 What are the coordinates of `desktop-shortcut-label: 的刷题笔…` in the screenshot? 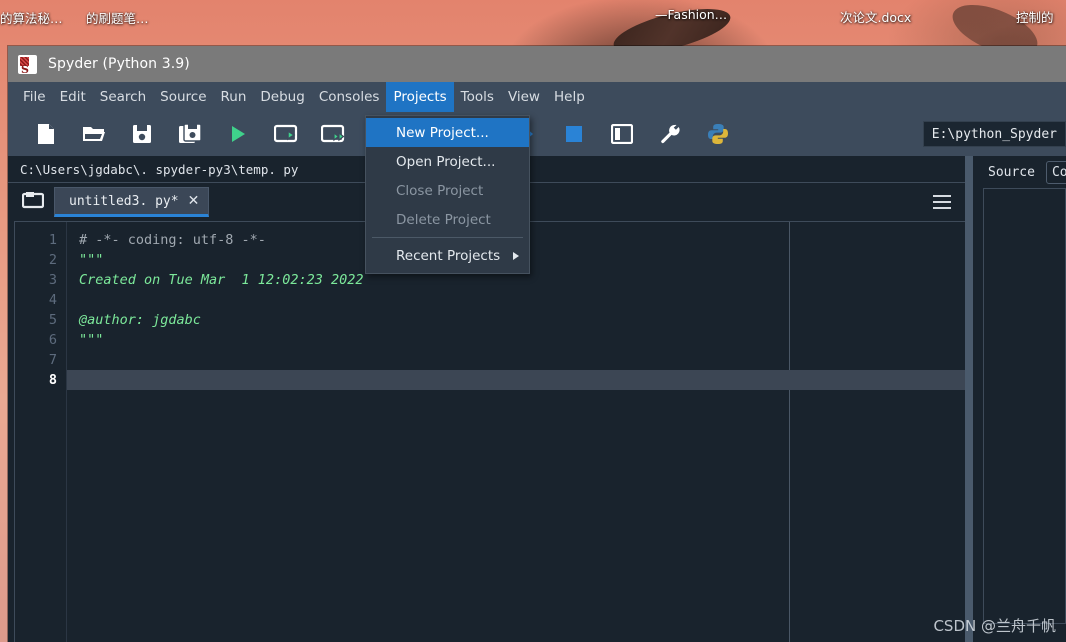 It's located at (117, 17).